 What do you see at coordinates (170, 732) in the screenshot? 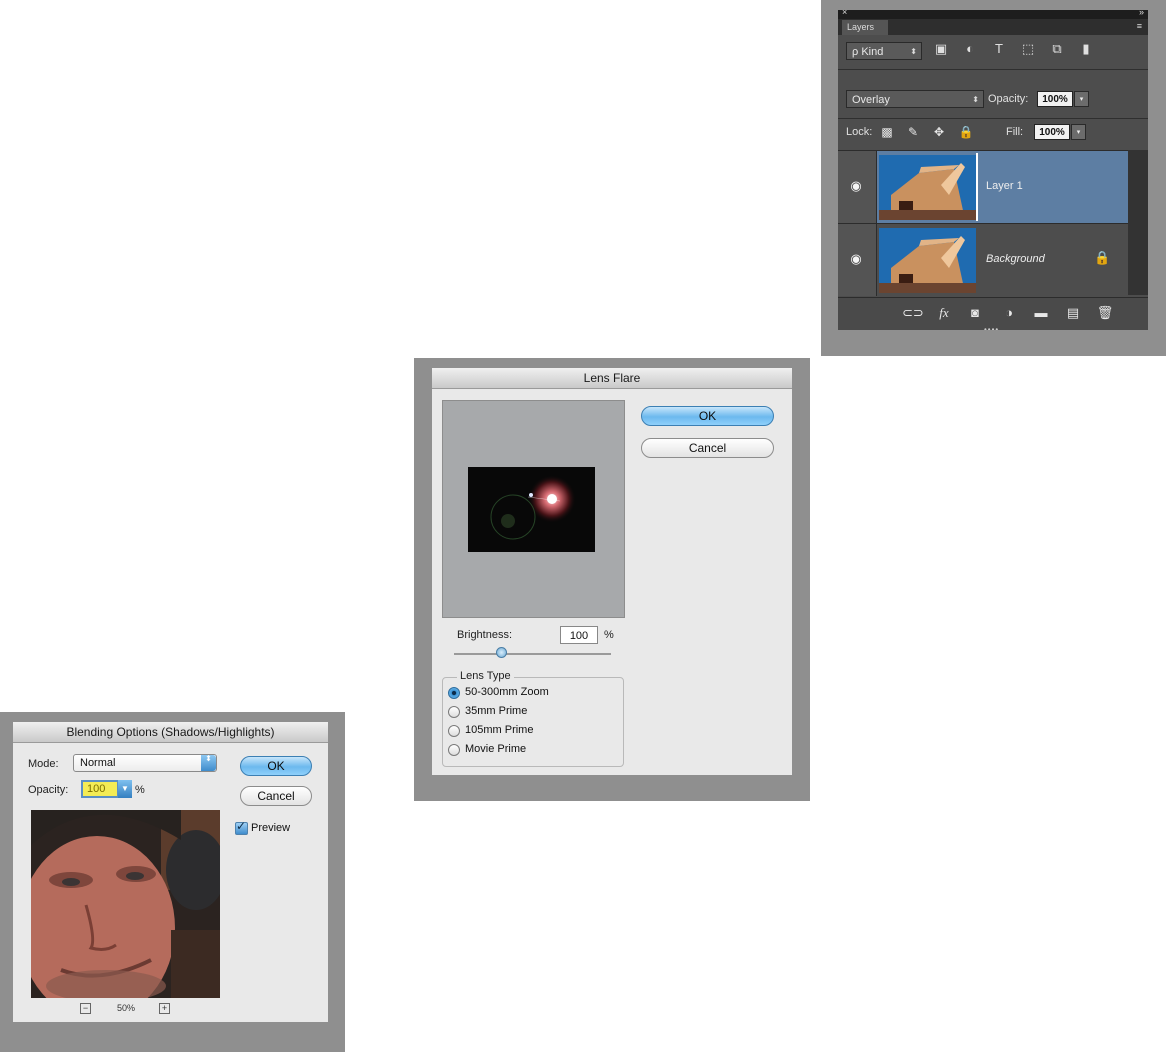
I see `dialog-title: Blending Options (Shadows/Highlights)` at bounding box center [170, 732].